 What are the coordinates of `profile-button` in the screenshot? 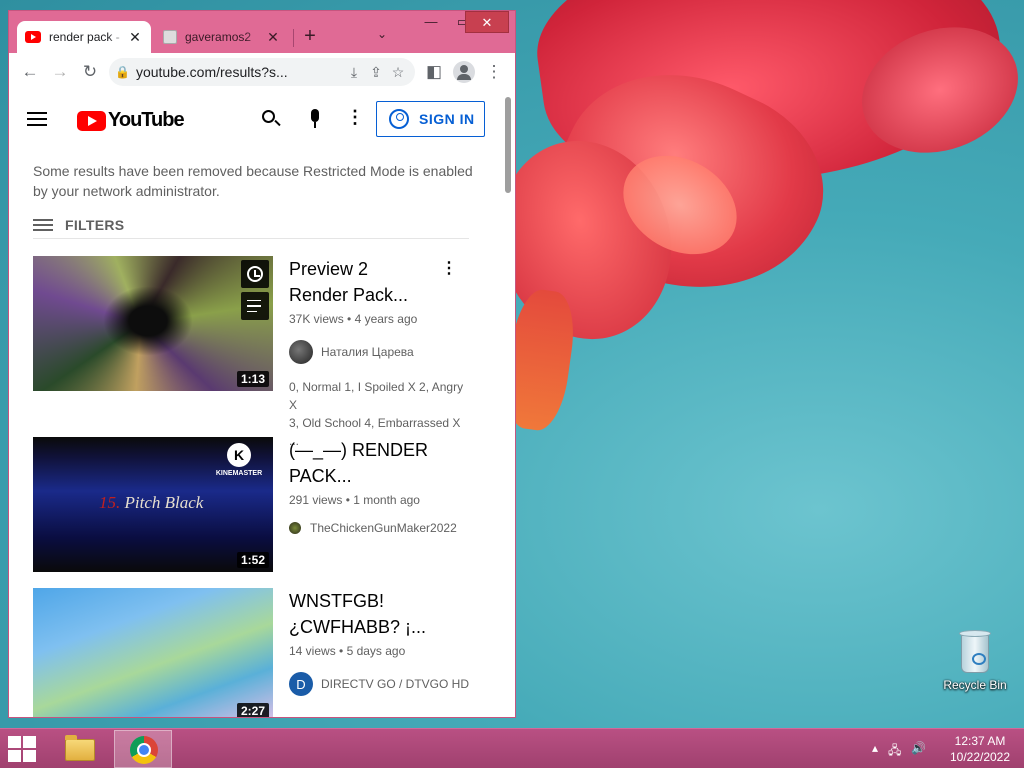 It's located at (464, 72).